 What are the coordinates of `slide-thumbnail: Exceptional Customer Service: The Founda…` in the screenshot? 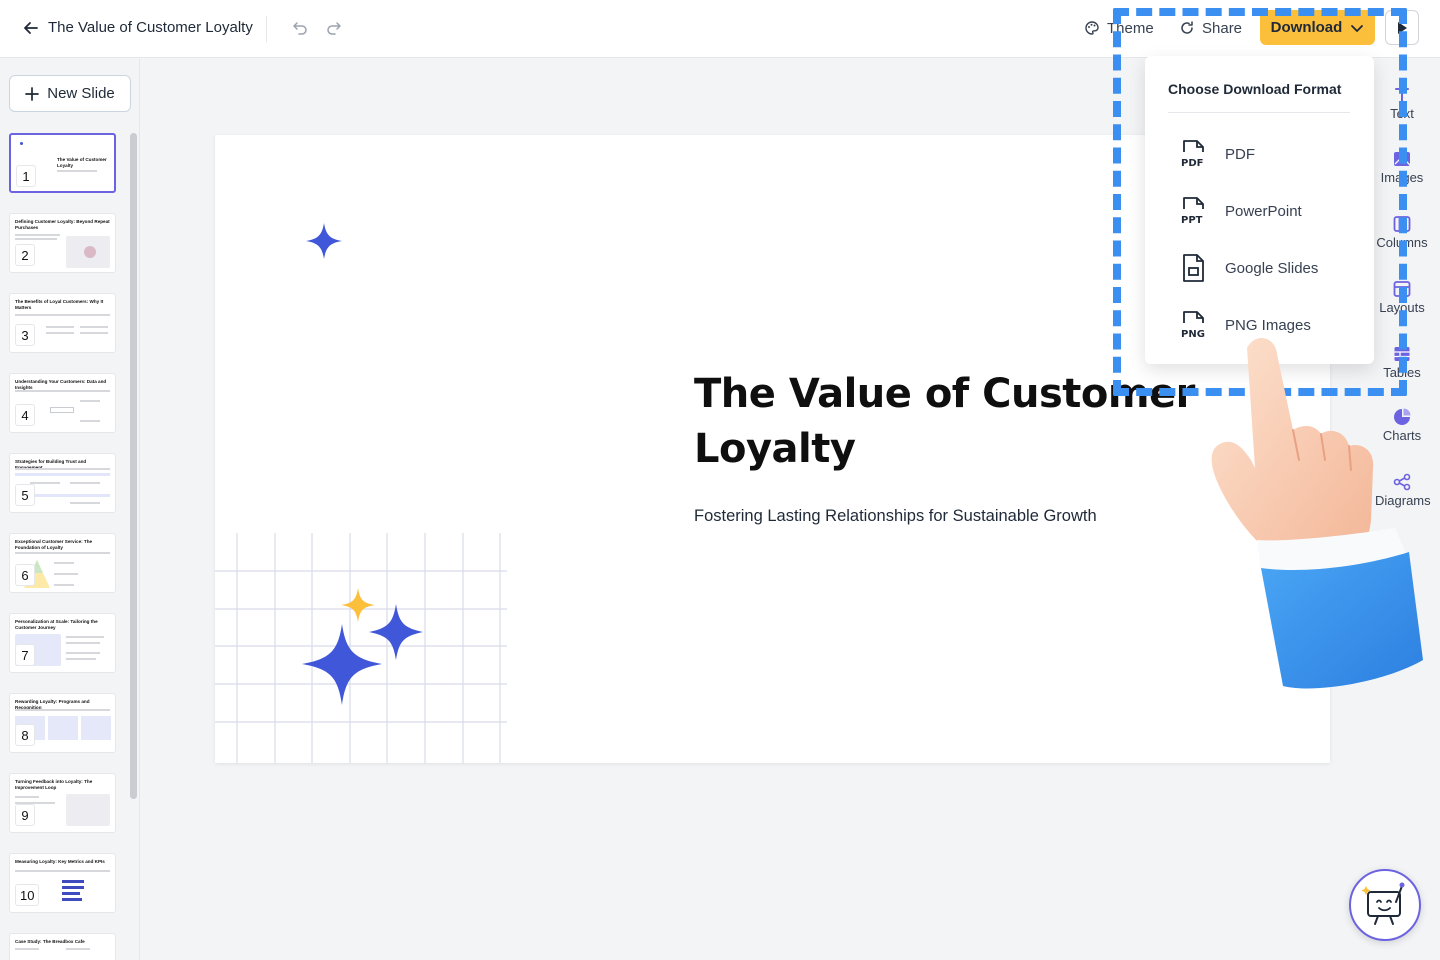 It's located at (62, 563).